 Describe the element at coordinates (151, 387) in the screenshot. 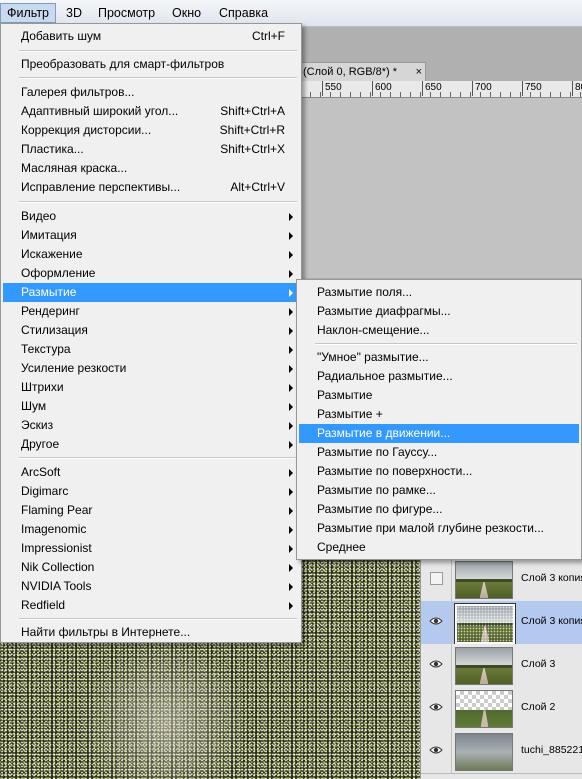

I see `menu-item-brush-strokes: Штрихи` at that location.